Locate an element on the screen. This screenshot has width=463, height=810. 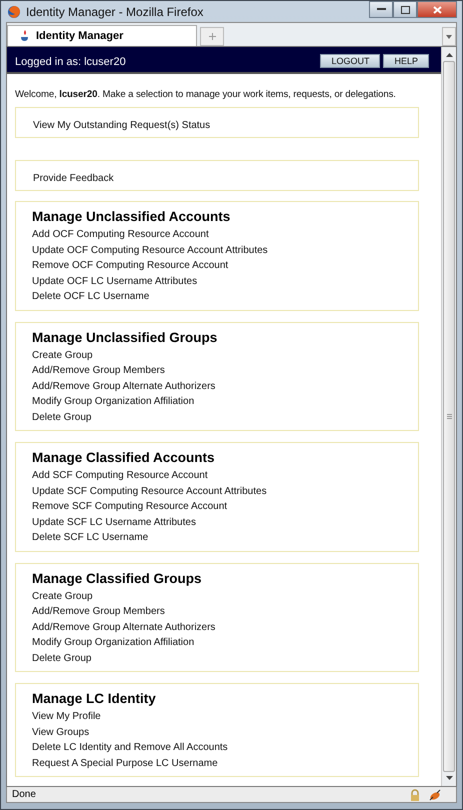
menu-link: Remove SCF Computing Resource Account is located at coordinates (130, 506).